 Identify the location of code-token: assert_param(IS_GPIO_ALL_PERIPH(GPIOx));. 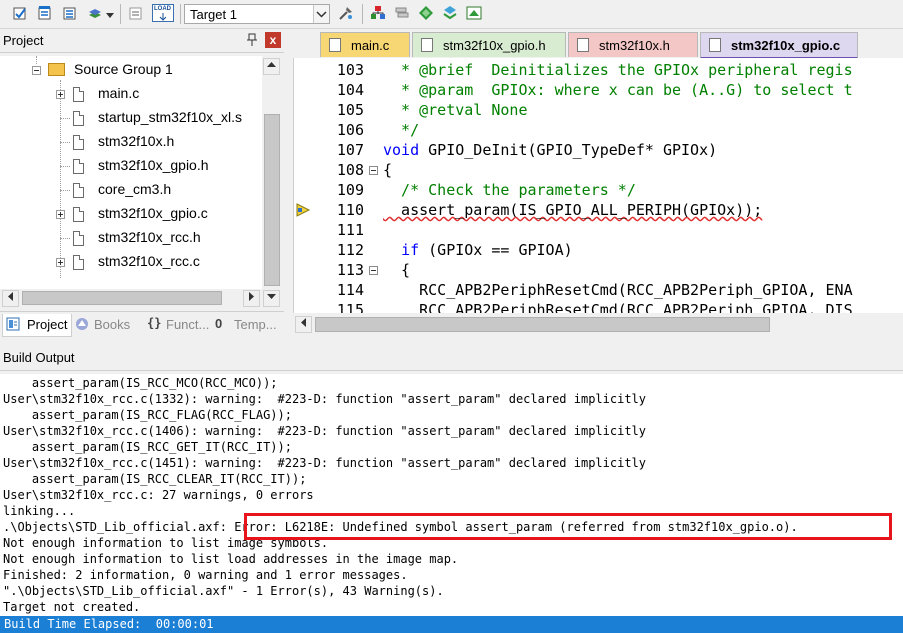
(573, 210).